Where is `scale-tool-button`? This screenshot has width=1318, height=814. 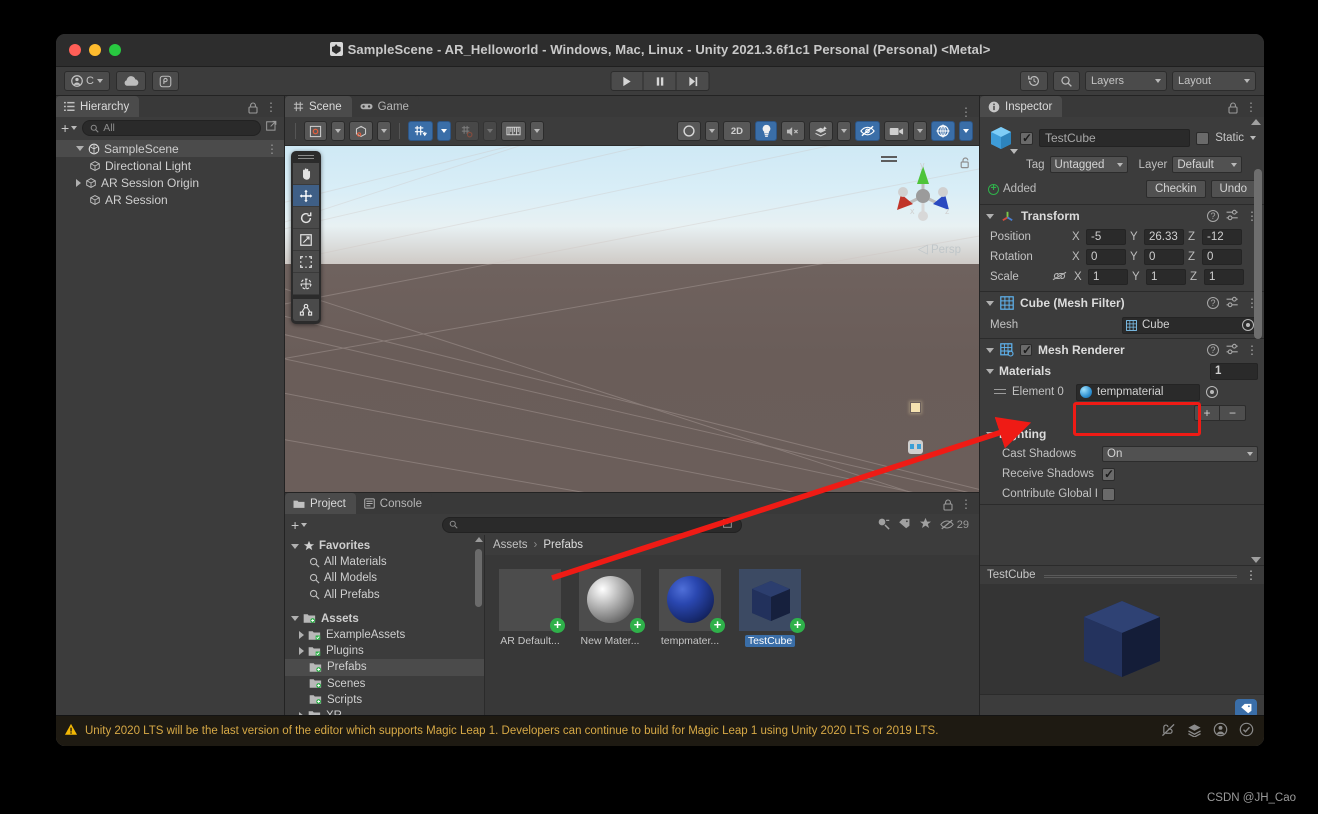 scale-tool-button is located at coordinates (306, 240).